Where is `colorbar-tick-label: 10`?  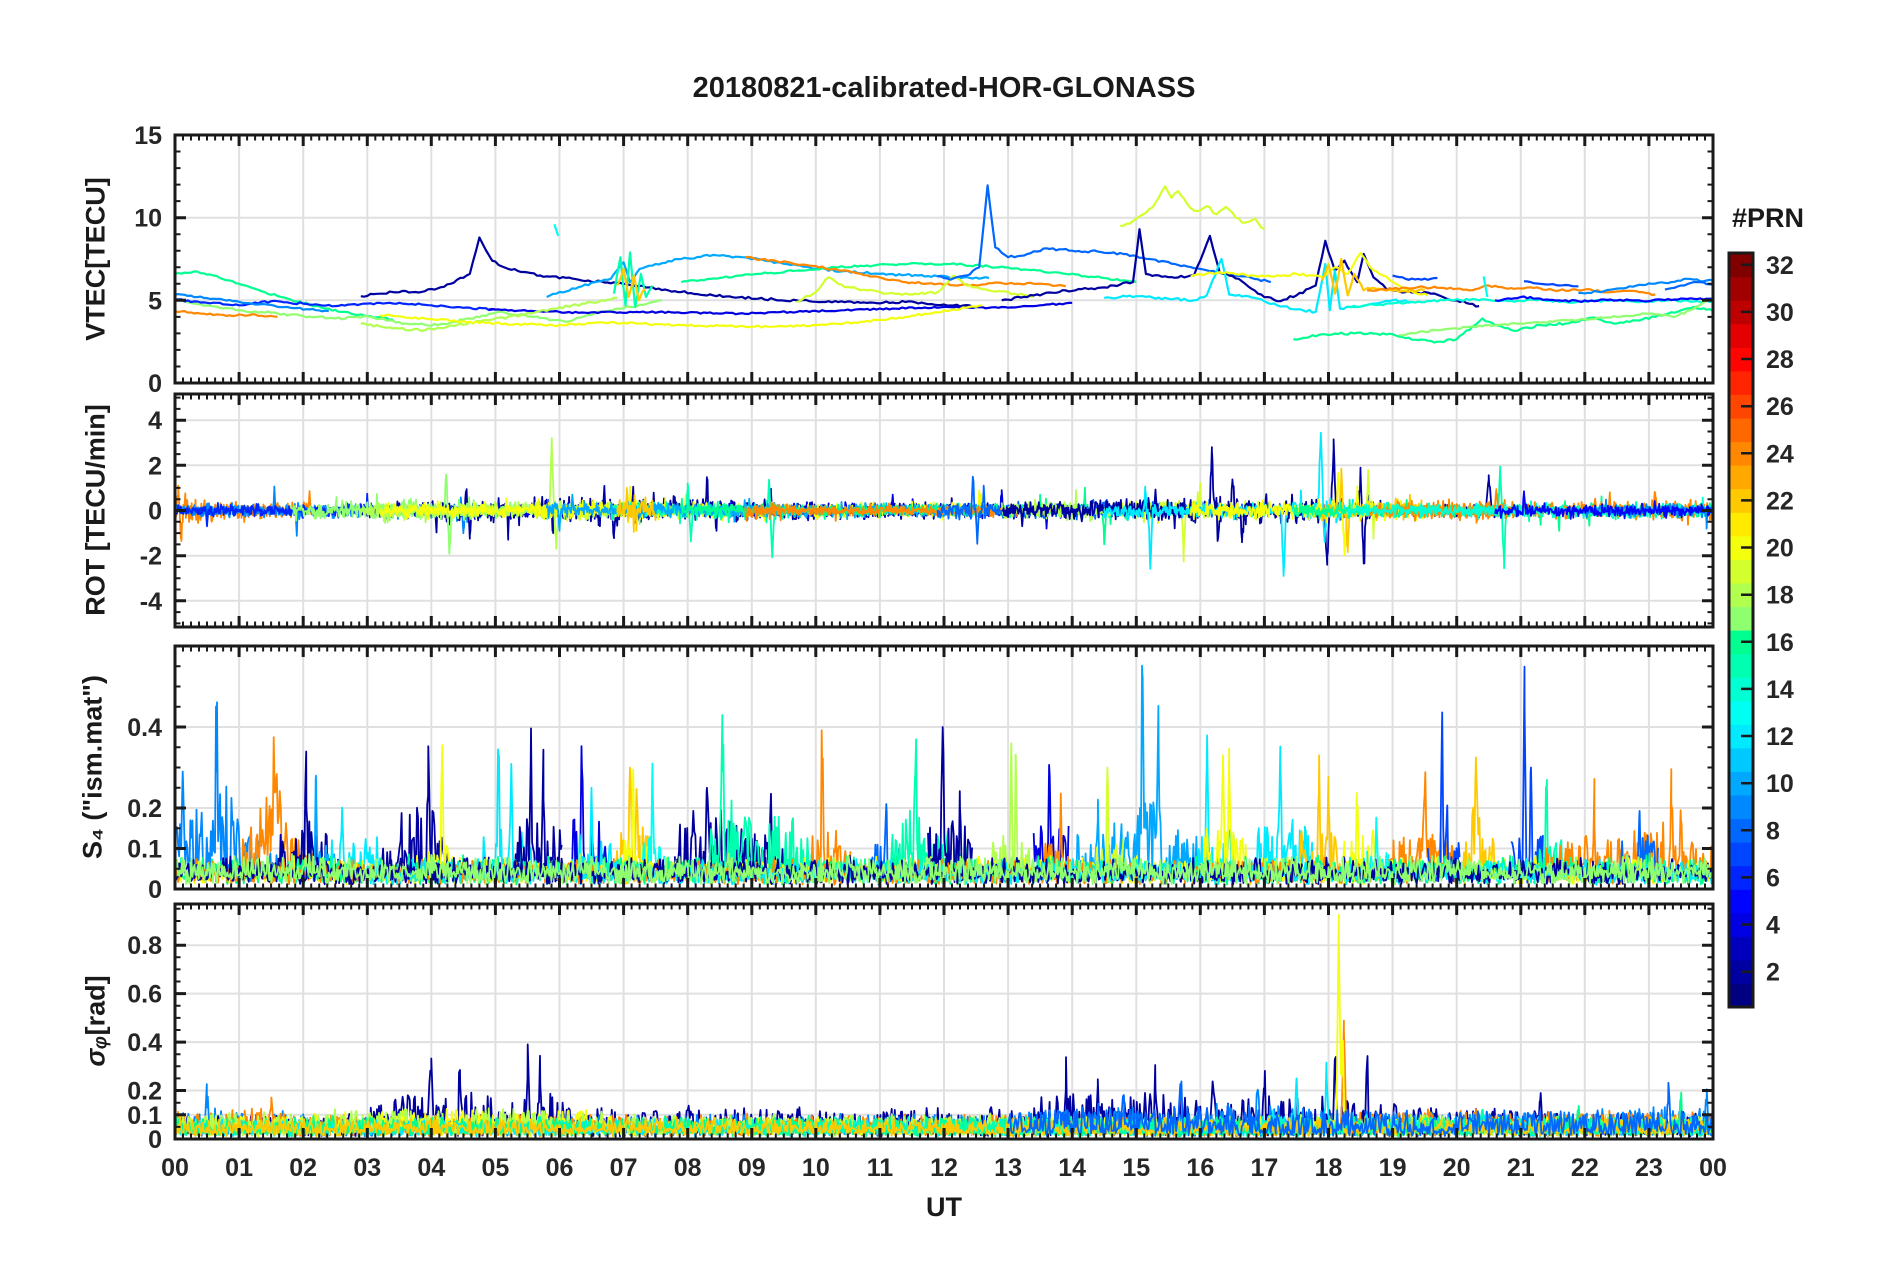 colorbar-tick-label: 10 is located at coordinates (1780, 784).